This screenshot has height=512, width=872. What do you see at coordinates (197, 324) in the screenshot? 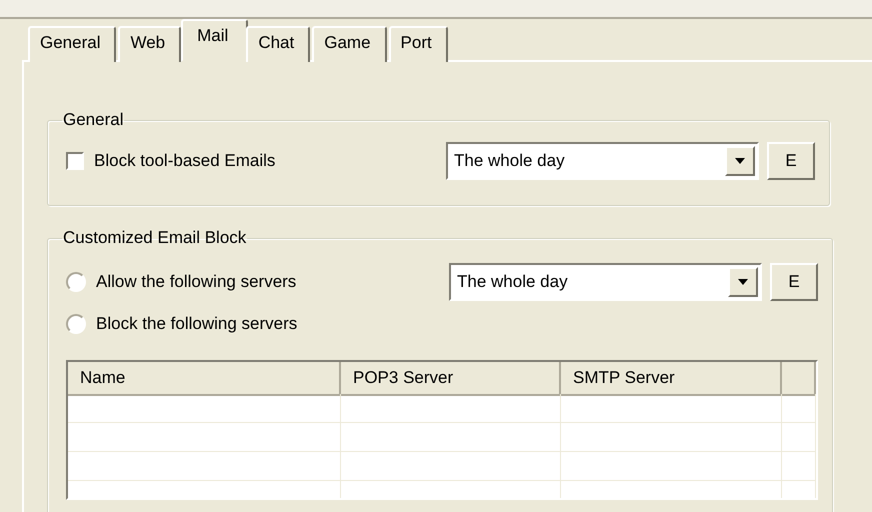
I see `option-label: Block the following servers` at bounding box center [197, 324].